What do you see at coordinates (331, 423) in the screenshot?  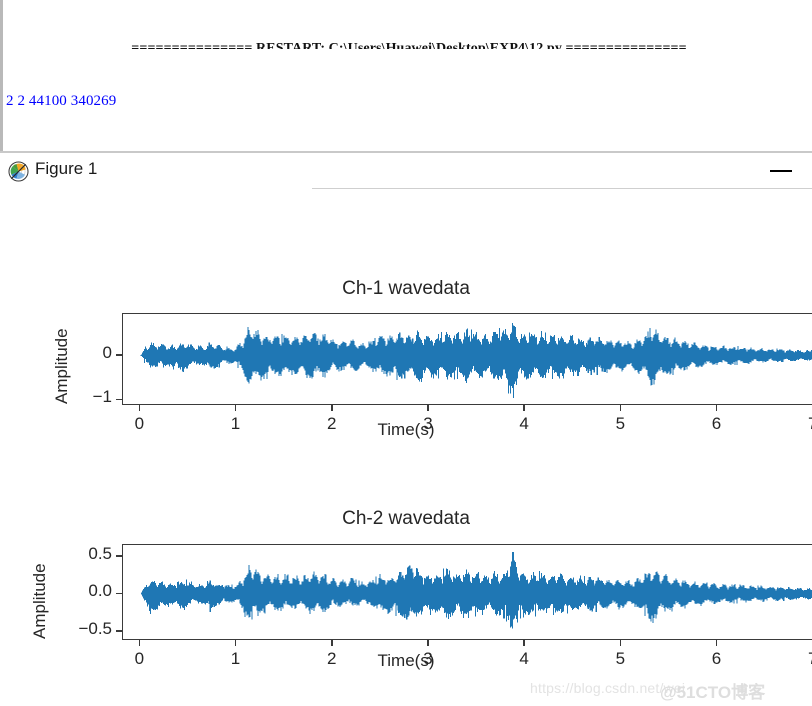 I see `chart-ch1-xtick-label: 2` at bounding box center [331, 423].